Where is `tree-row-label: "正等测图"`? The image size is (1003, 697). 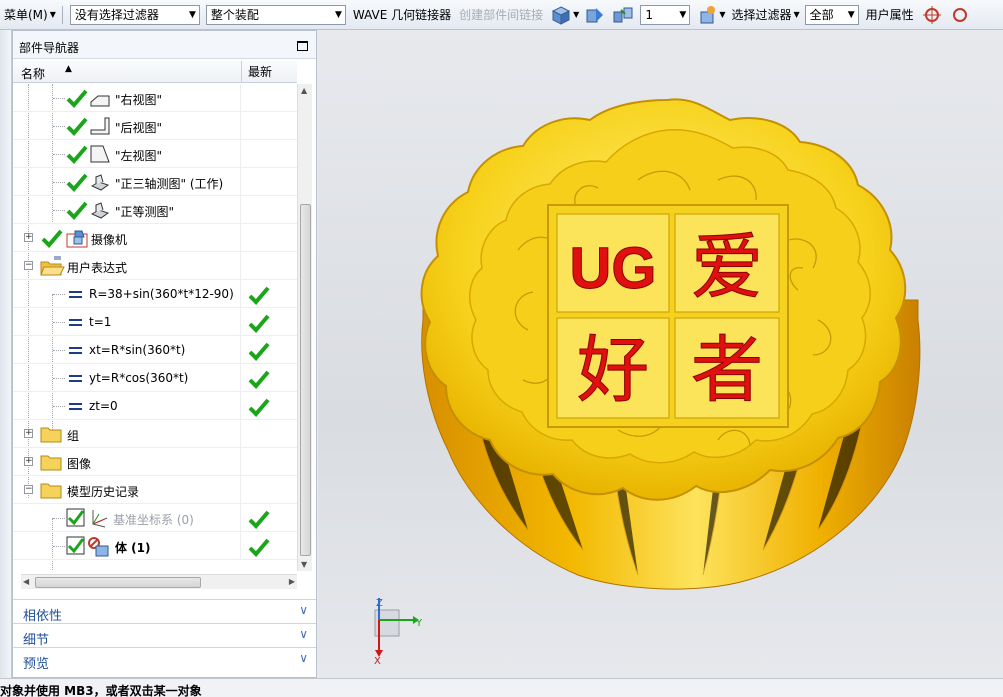
tree-row-label: "正等测图" is located at coordinates (145, 212).